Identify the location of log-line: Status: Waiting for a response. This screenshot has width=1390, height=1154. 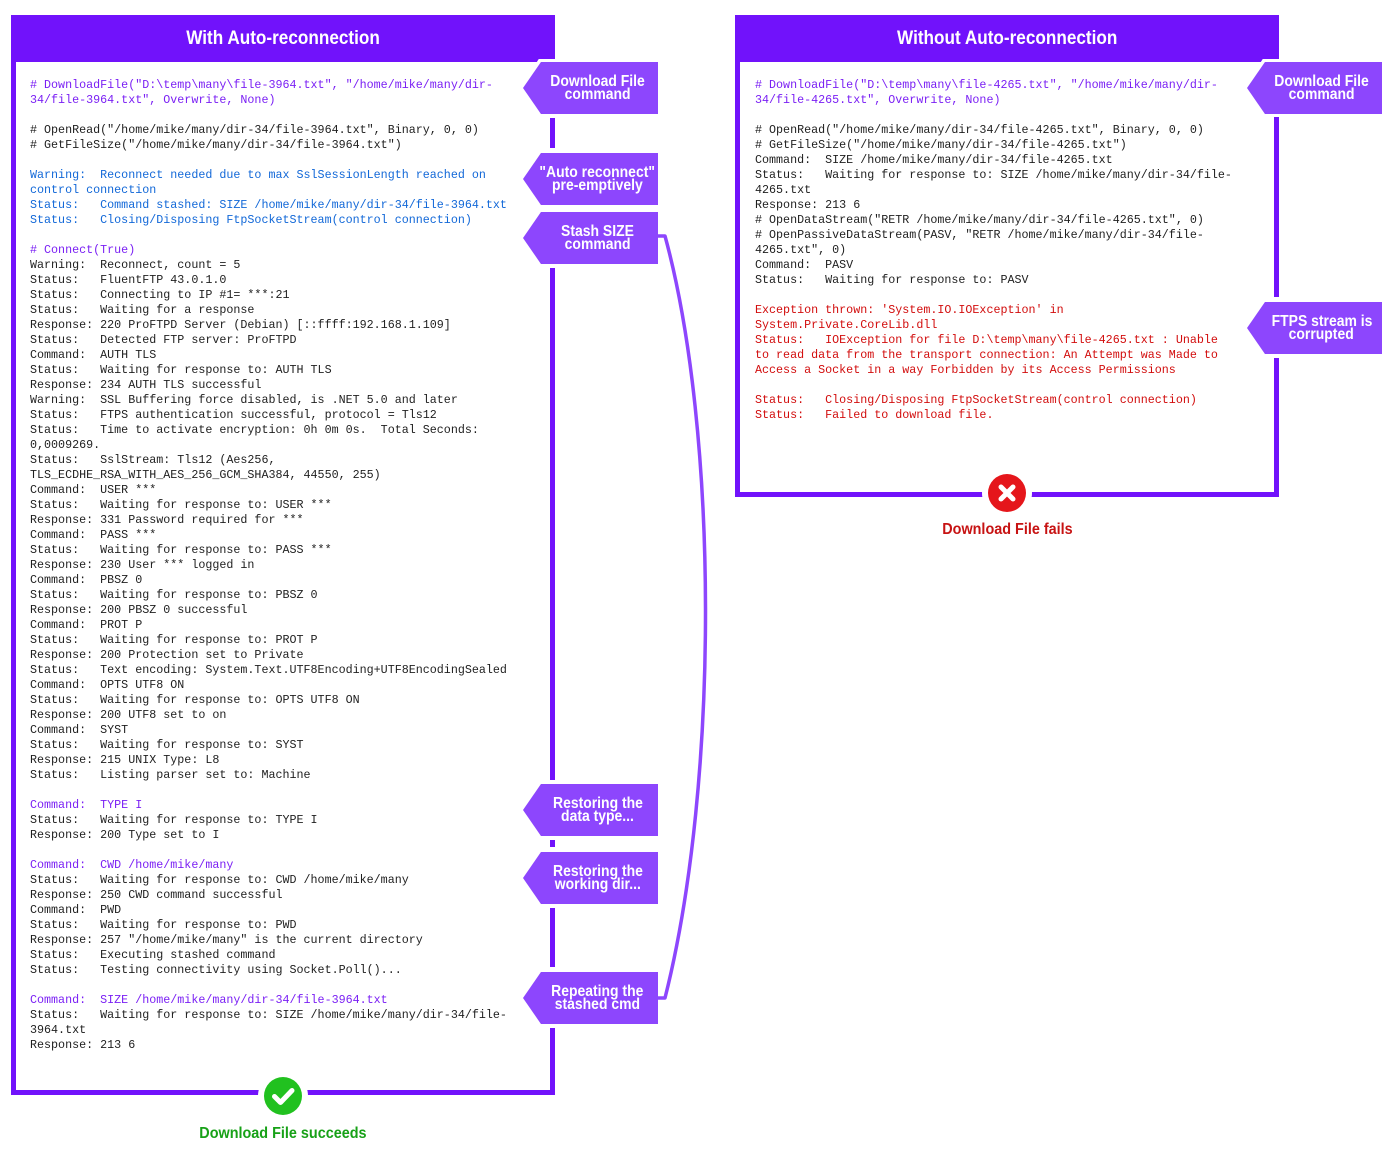
(142, 310).